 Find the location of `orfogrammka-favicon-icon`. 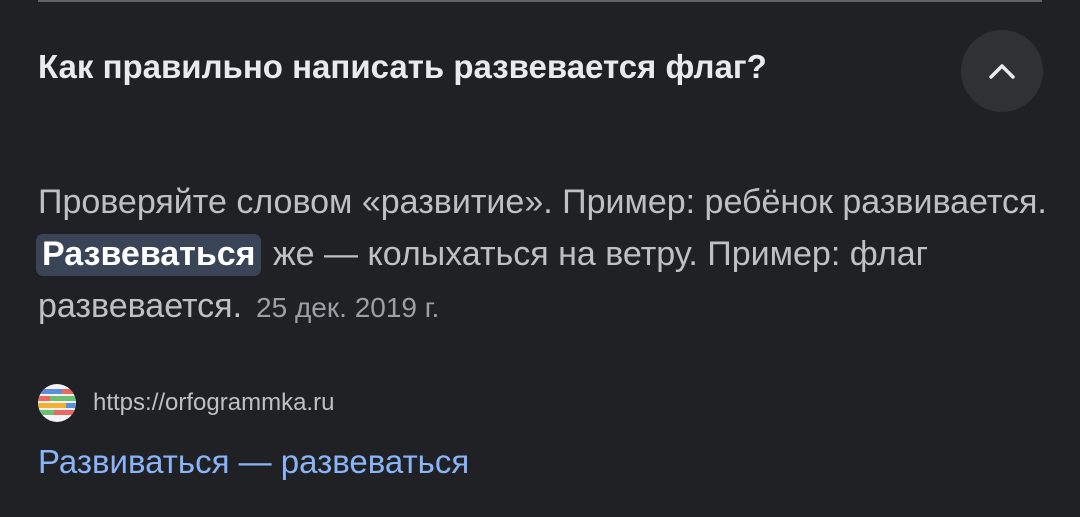

orfogrammka-favicon-icon is located at coordinates (57, 403).